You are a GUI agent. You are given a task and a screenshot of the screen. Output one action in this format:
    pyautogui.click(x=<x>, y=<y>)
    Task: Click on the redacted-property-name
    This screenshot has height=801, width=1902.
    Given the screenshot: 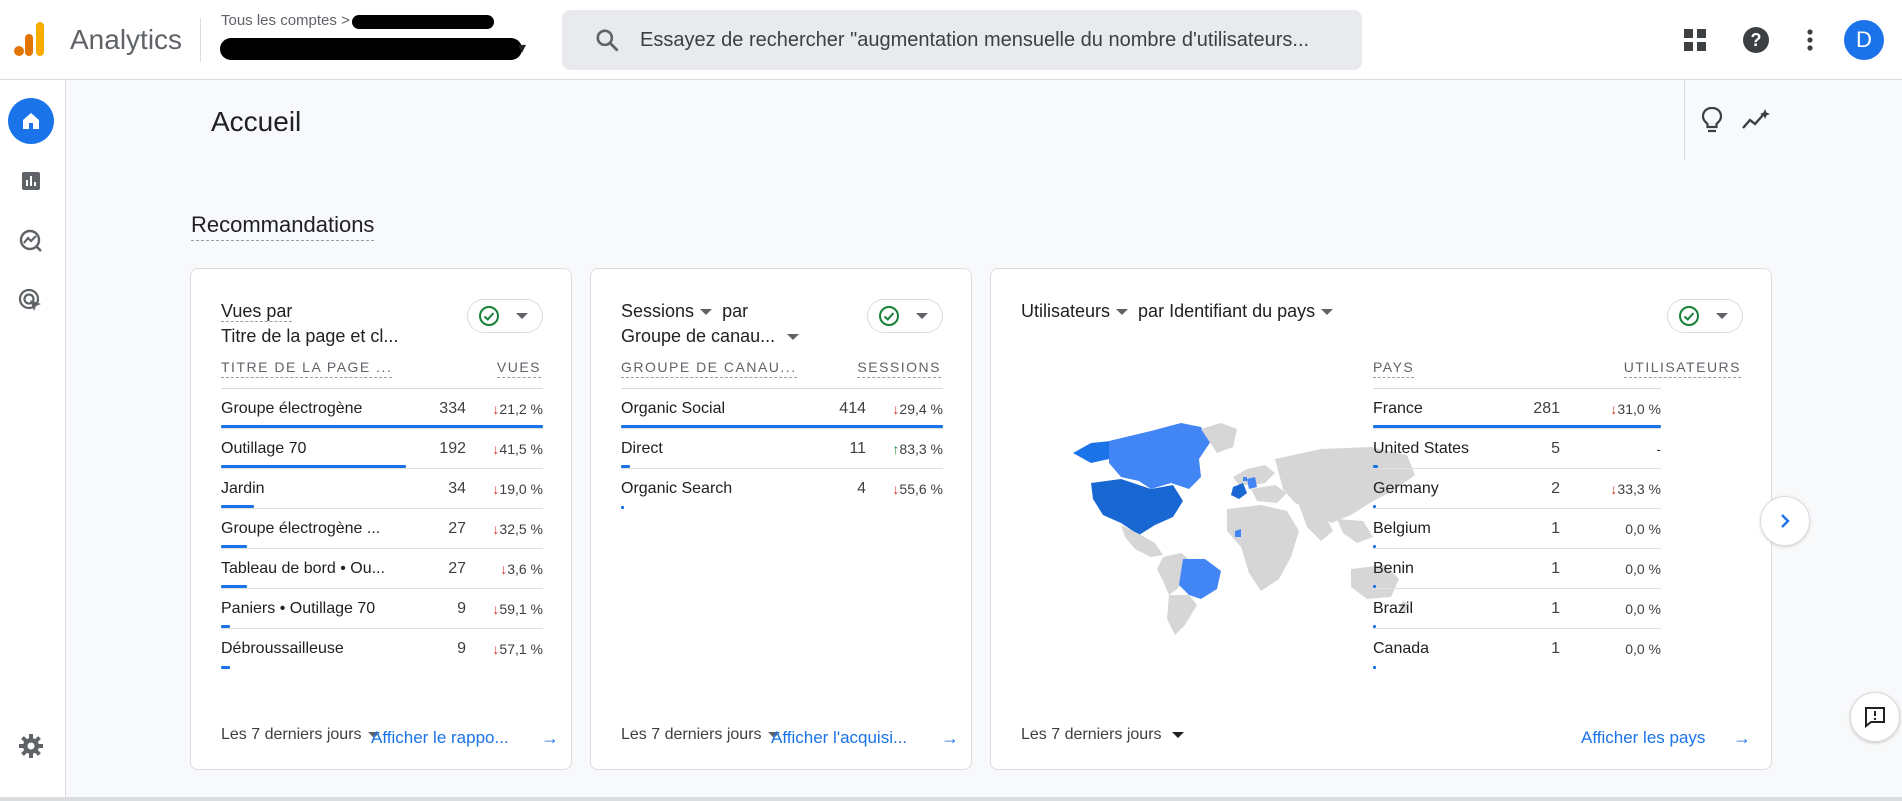 What is the action you would take?
    pyautogui.click(x=371, y=49)
    